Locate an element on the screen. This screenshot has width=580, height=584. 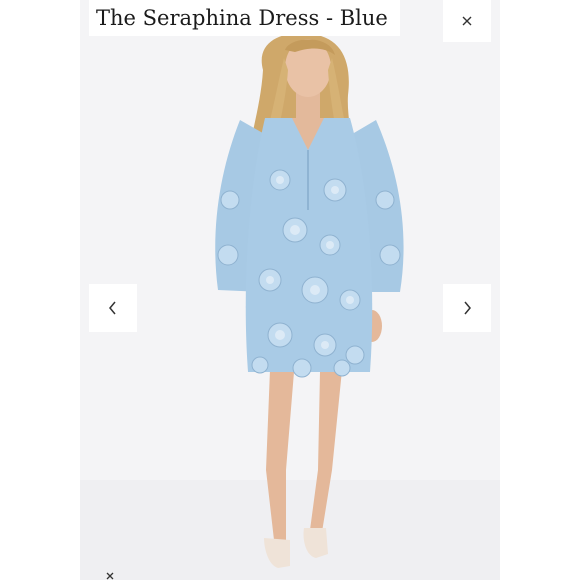
partial-close-icon is located at coordinates (110, 577).